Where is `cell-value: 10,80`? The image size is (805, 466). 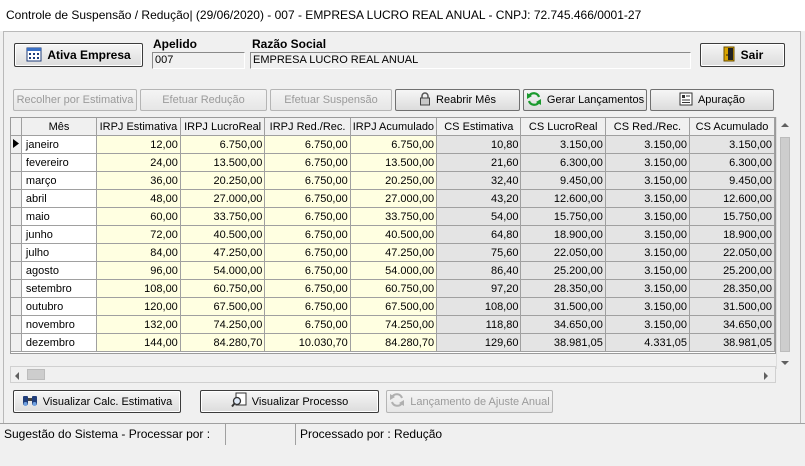
cell-value: 10,80 is located at coordinates (479, 144).